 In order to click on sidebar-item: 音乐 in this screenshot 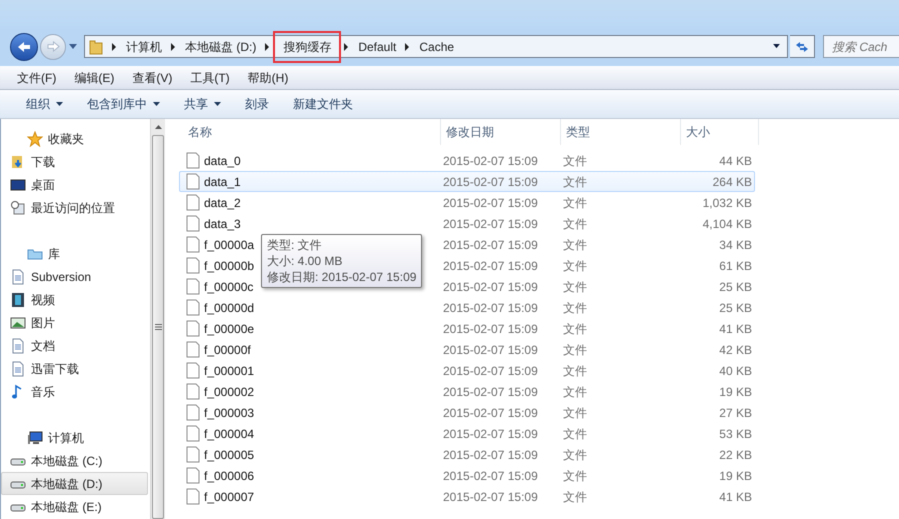, I will do `click(74, 391)`.